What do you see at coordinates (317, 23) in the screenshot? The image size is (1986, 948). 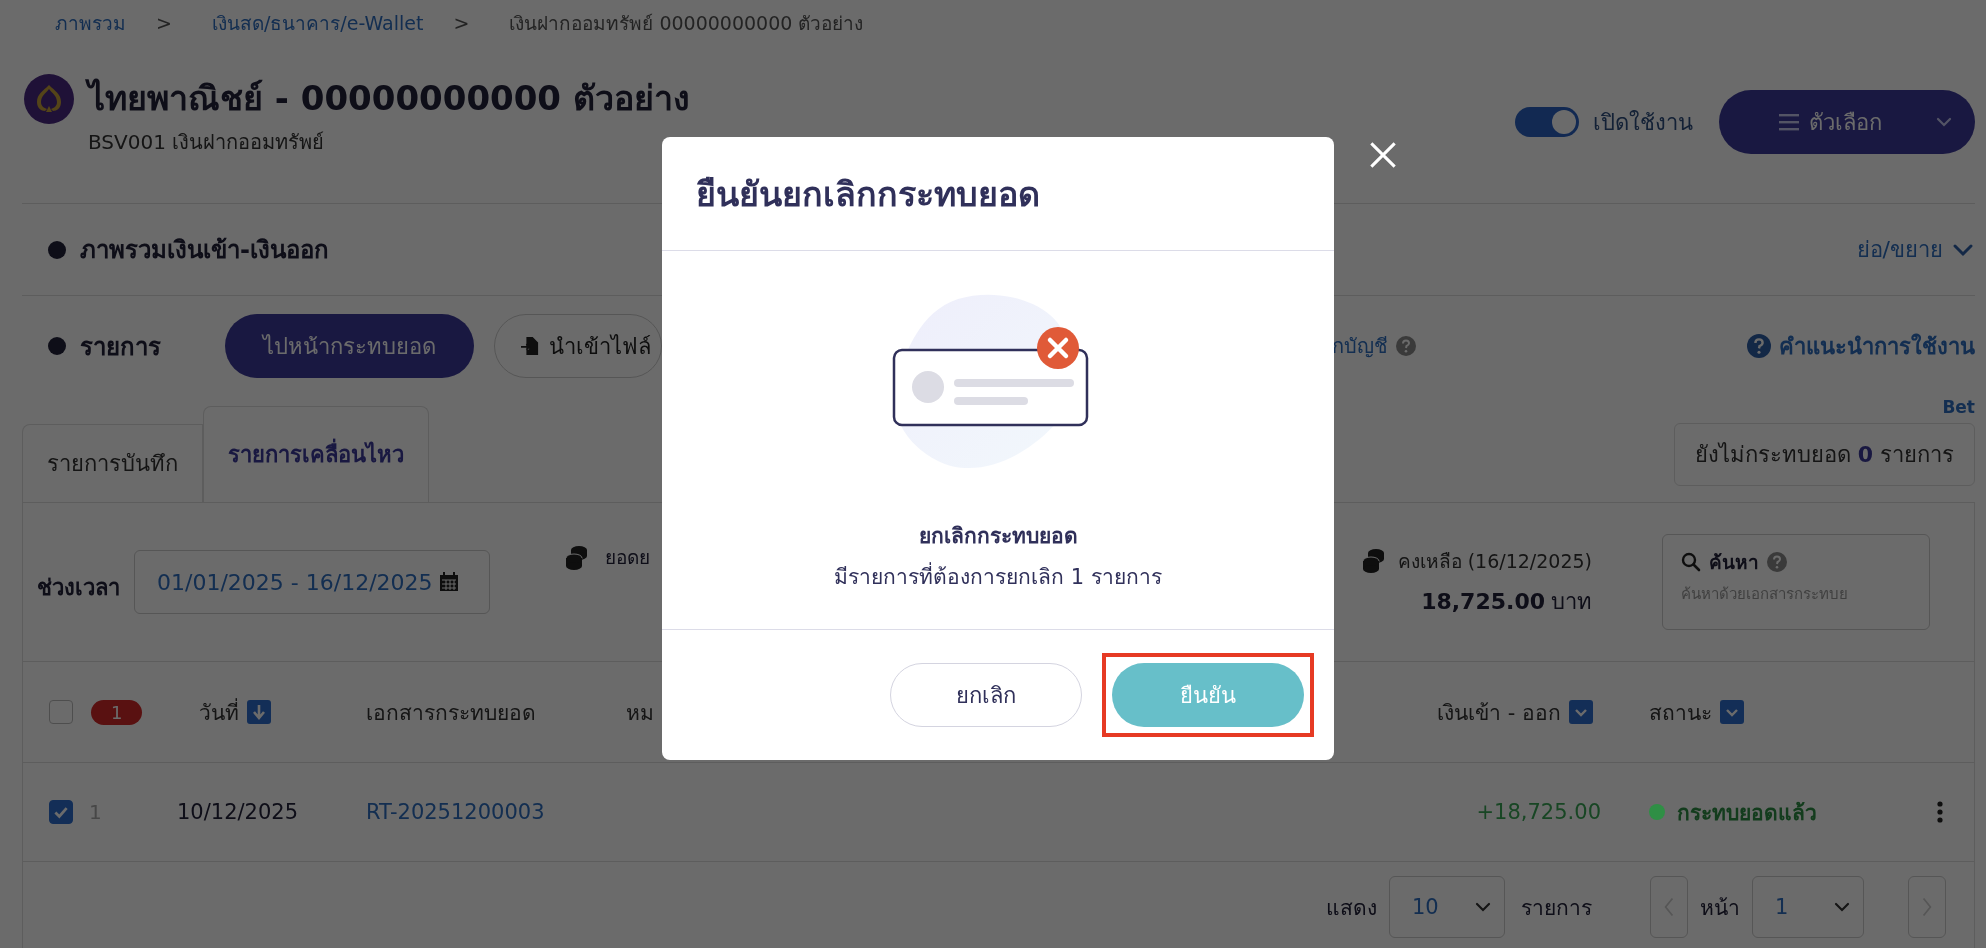 I see `breadcrumb-link: เงินสด/ธนาคาร/e-Wallet` at bounding box center [317, 23].